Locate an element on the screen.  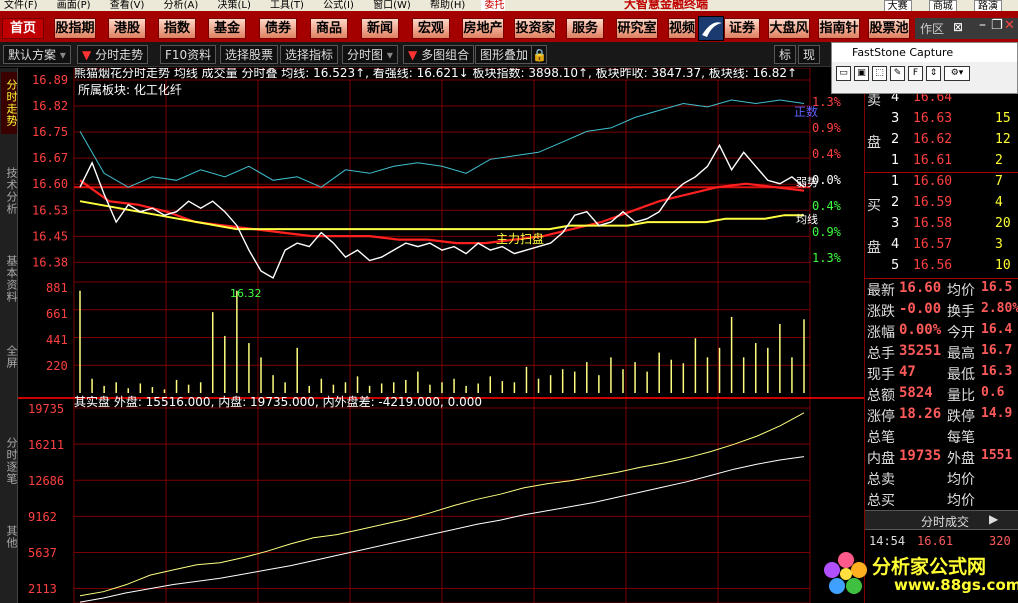
stat-value: 0.00% is located at coordinates (920, 330).